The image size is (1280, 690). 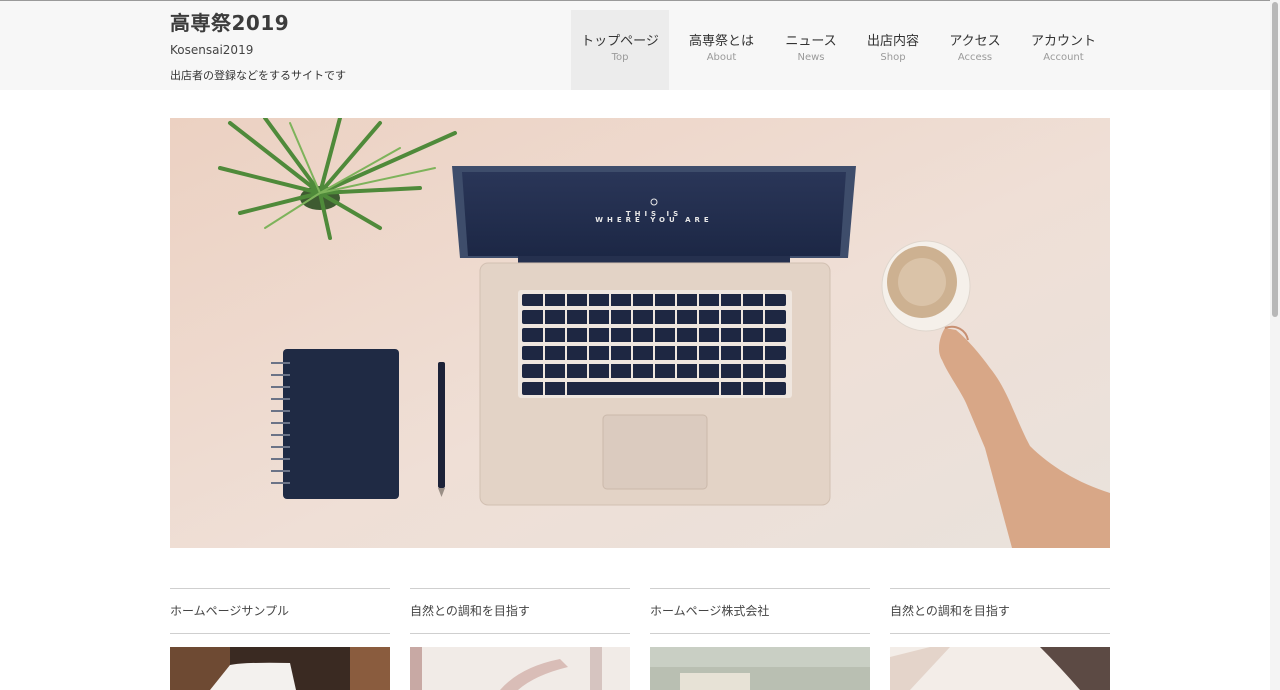 I want to click on site-branding: 高専祭2019 Kosensai2019 出店者の登録などをするサイトです, so click(x=258, y=46).